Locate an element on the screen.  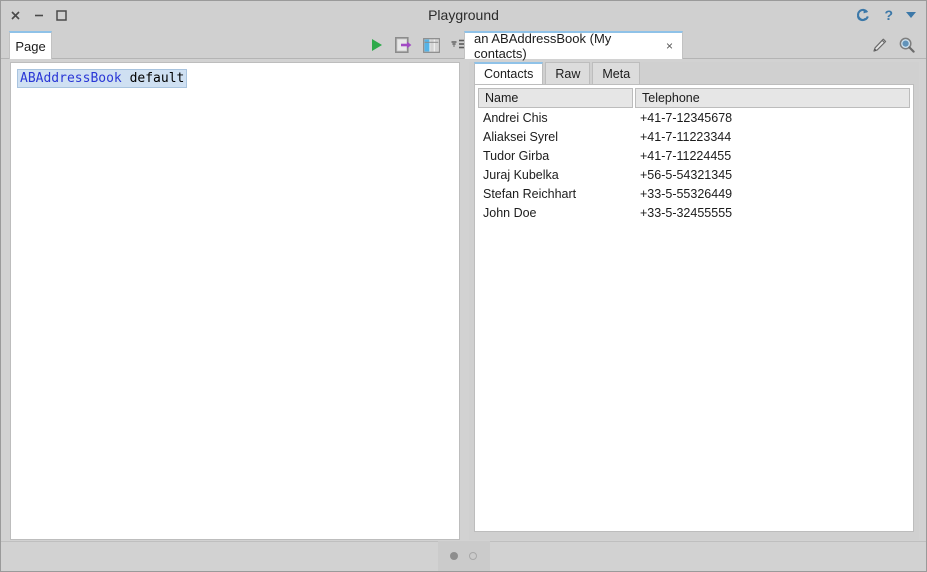
tab-page-label: Page is located at coordinates (30, 46).